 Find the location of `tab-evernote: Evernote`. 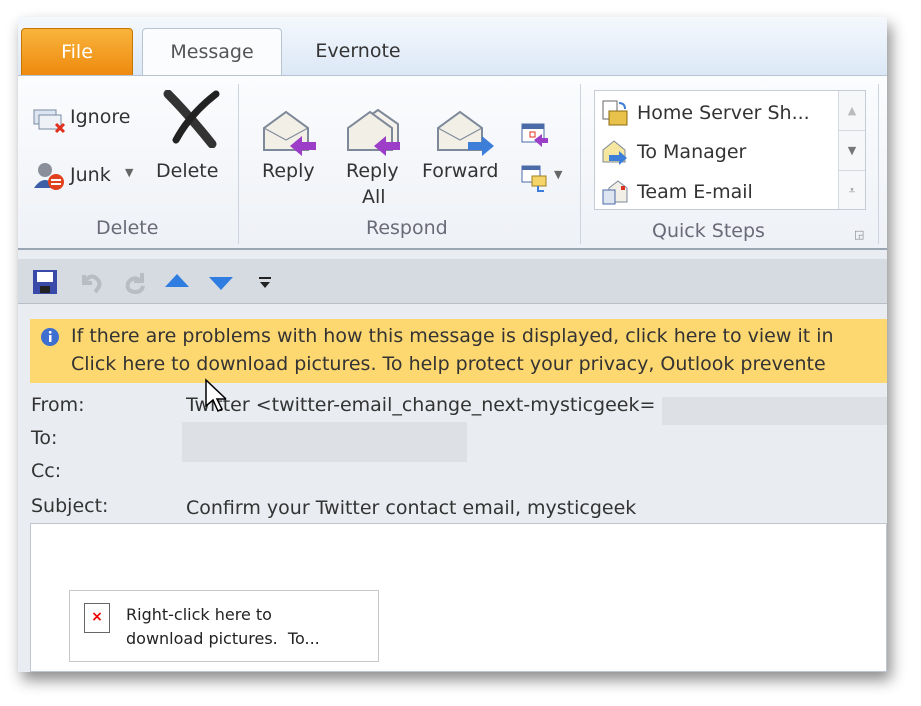

tab-evernote: Evernote is located at coordinates (358, 51).